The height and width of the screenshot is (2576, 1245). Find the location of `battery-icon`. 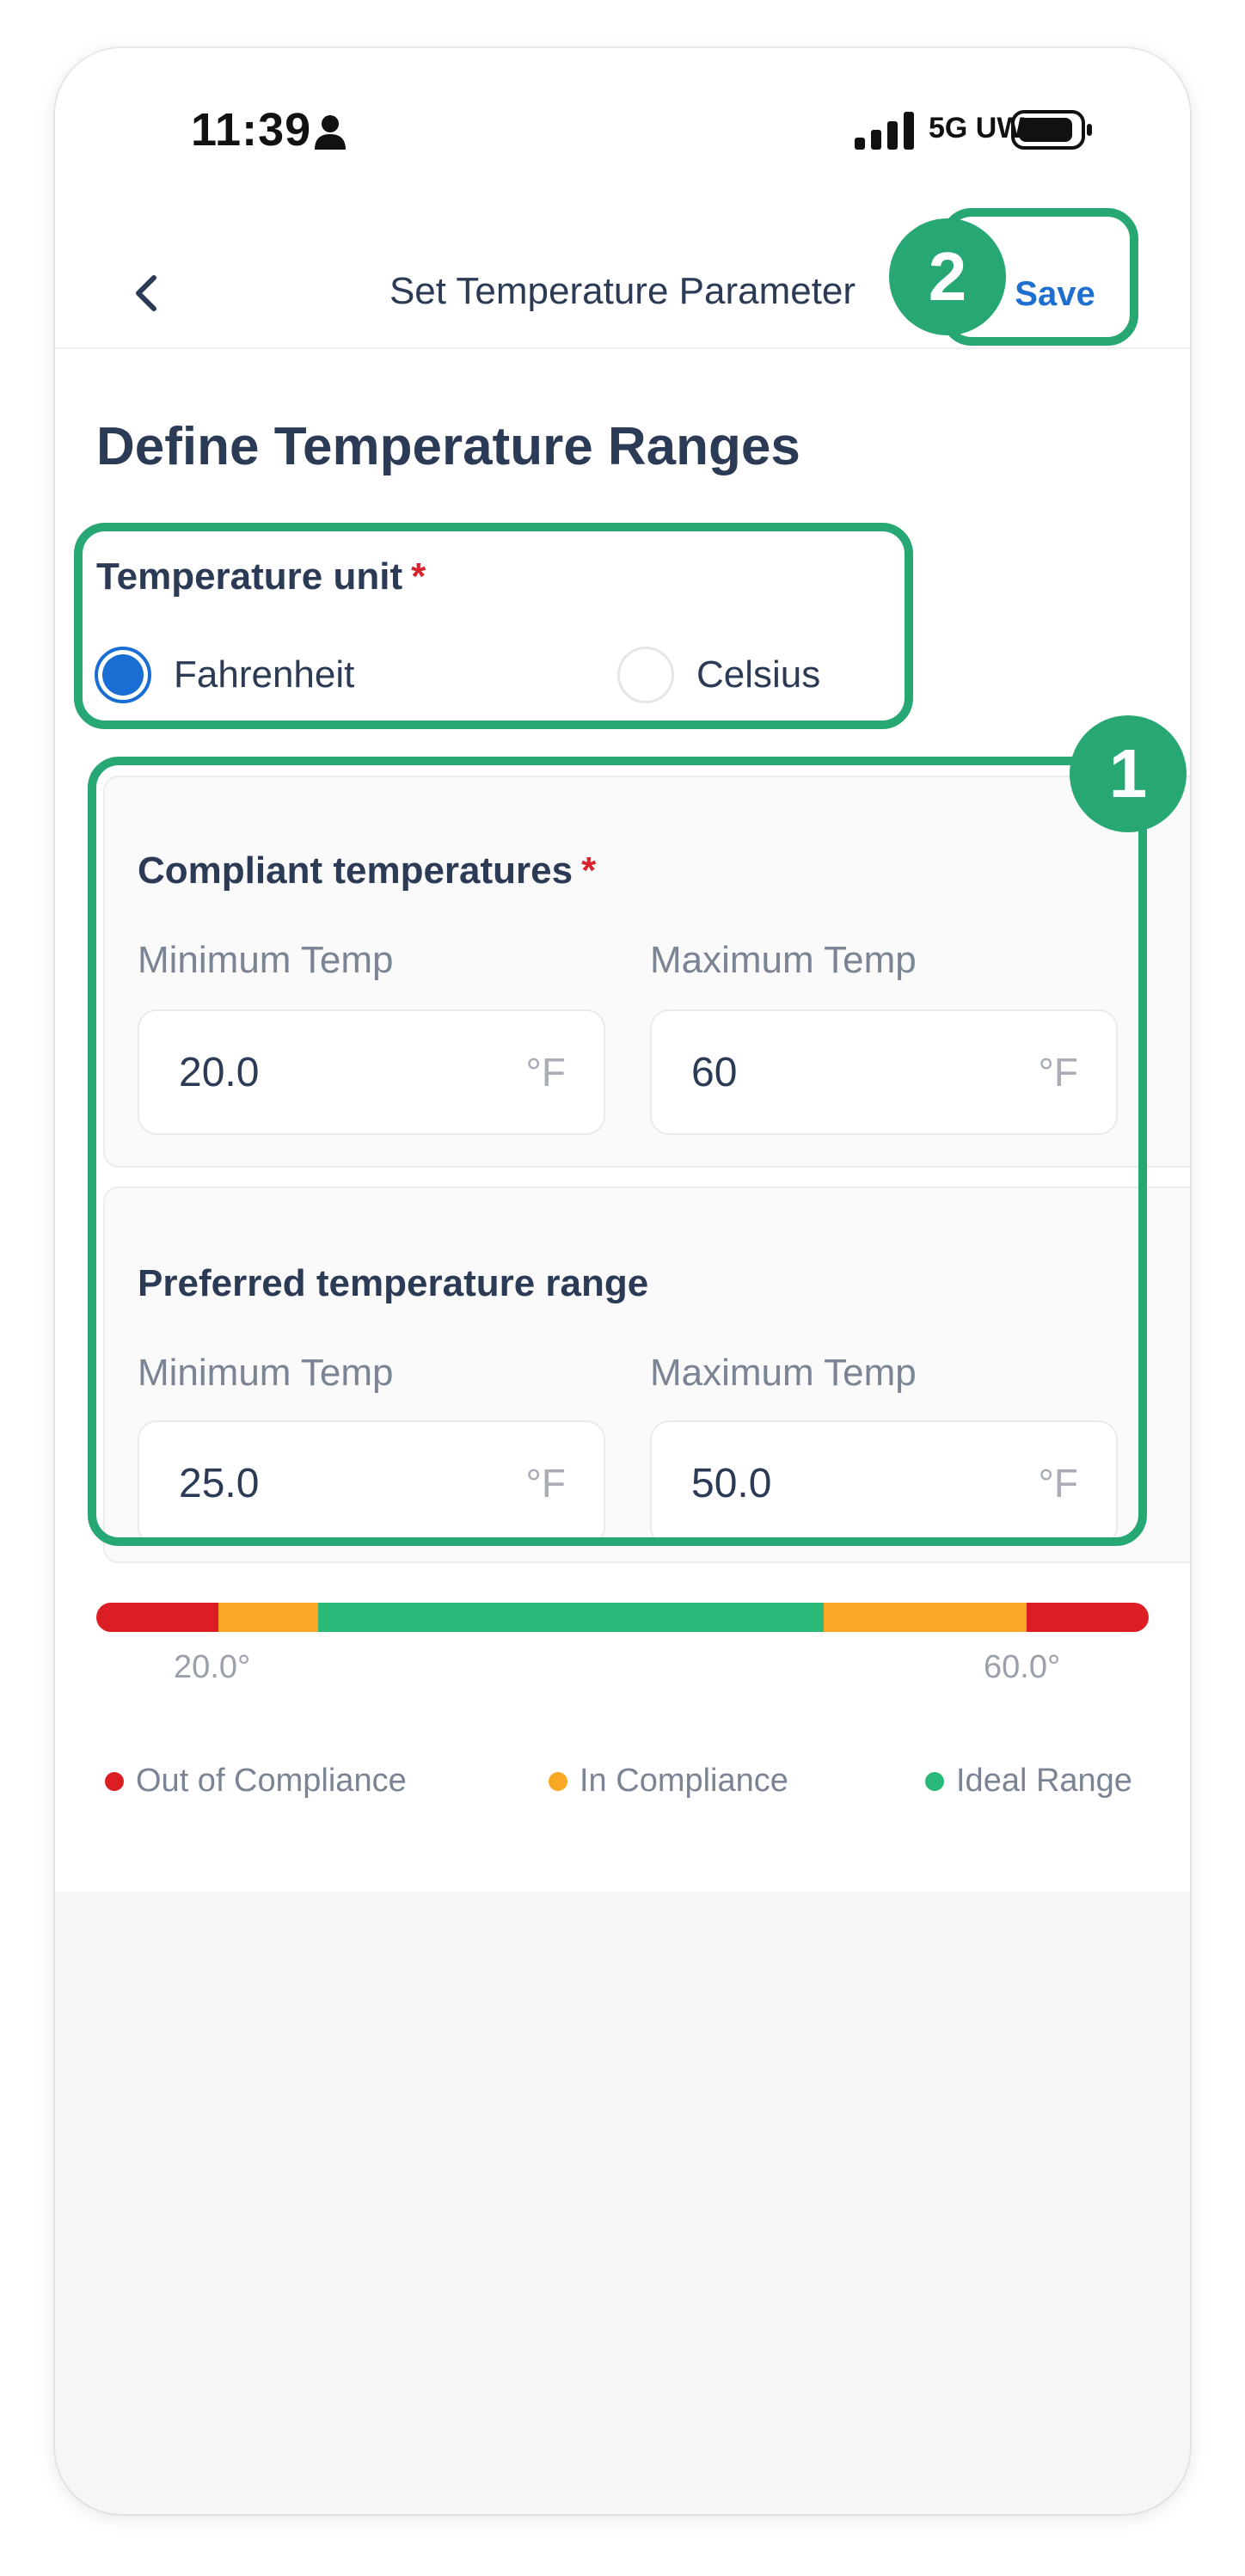

battery-icon is located at coordinates (1051, 130).